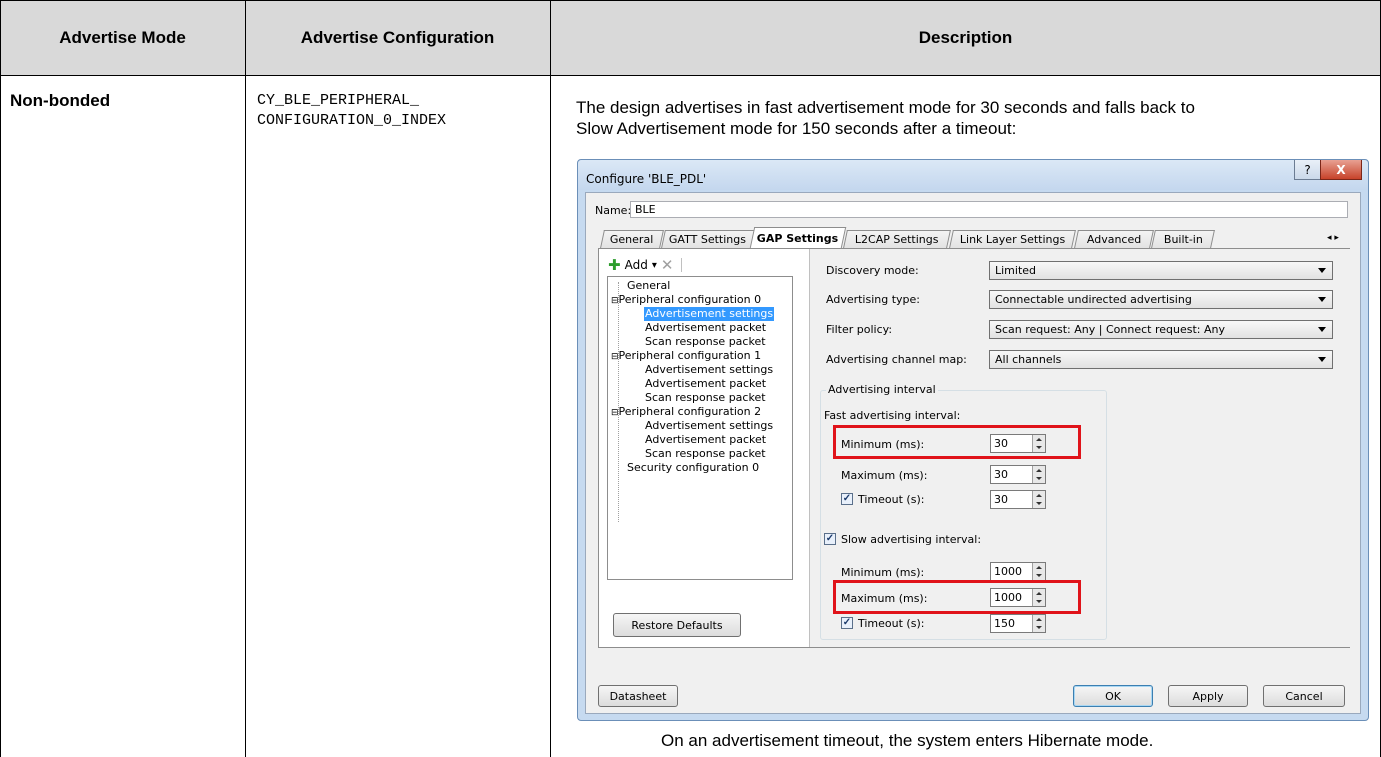  I want to click on add-button: Add, so click(636, 265).